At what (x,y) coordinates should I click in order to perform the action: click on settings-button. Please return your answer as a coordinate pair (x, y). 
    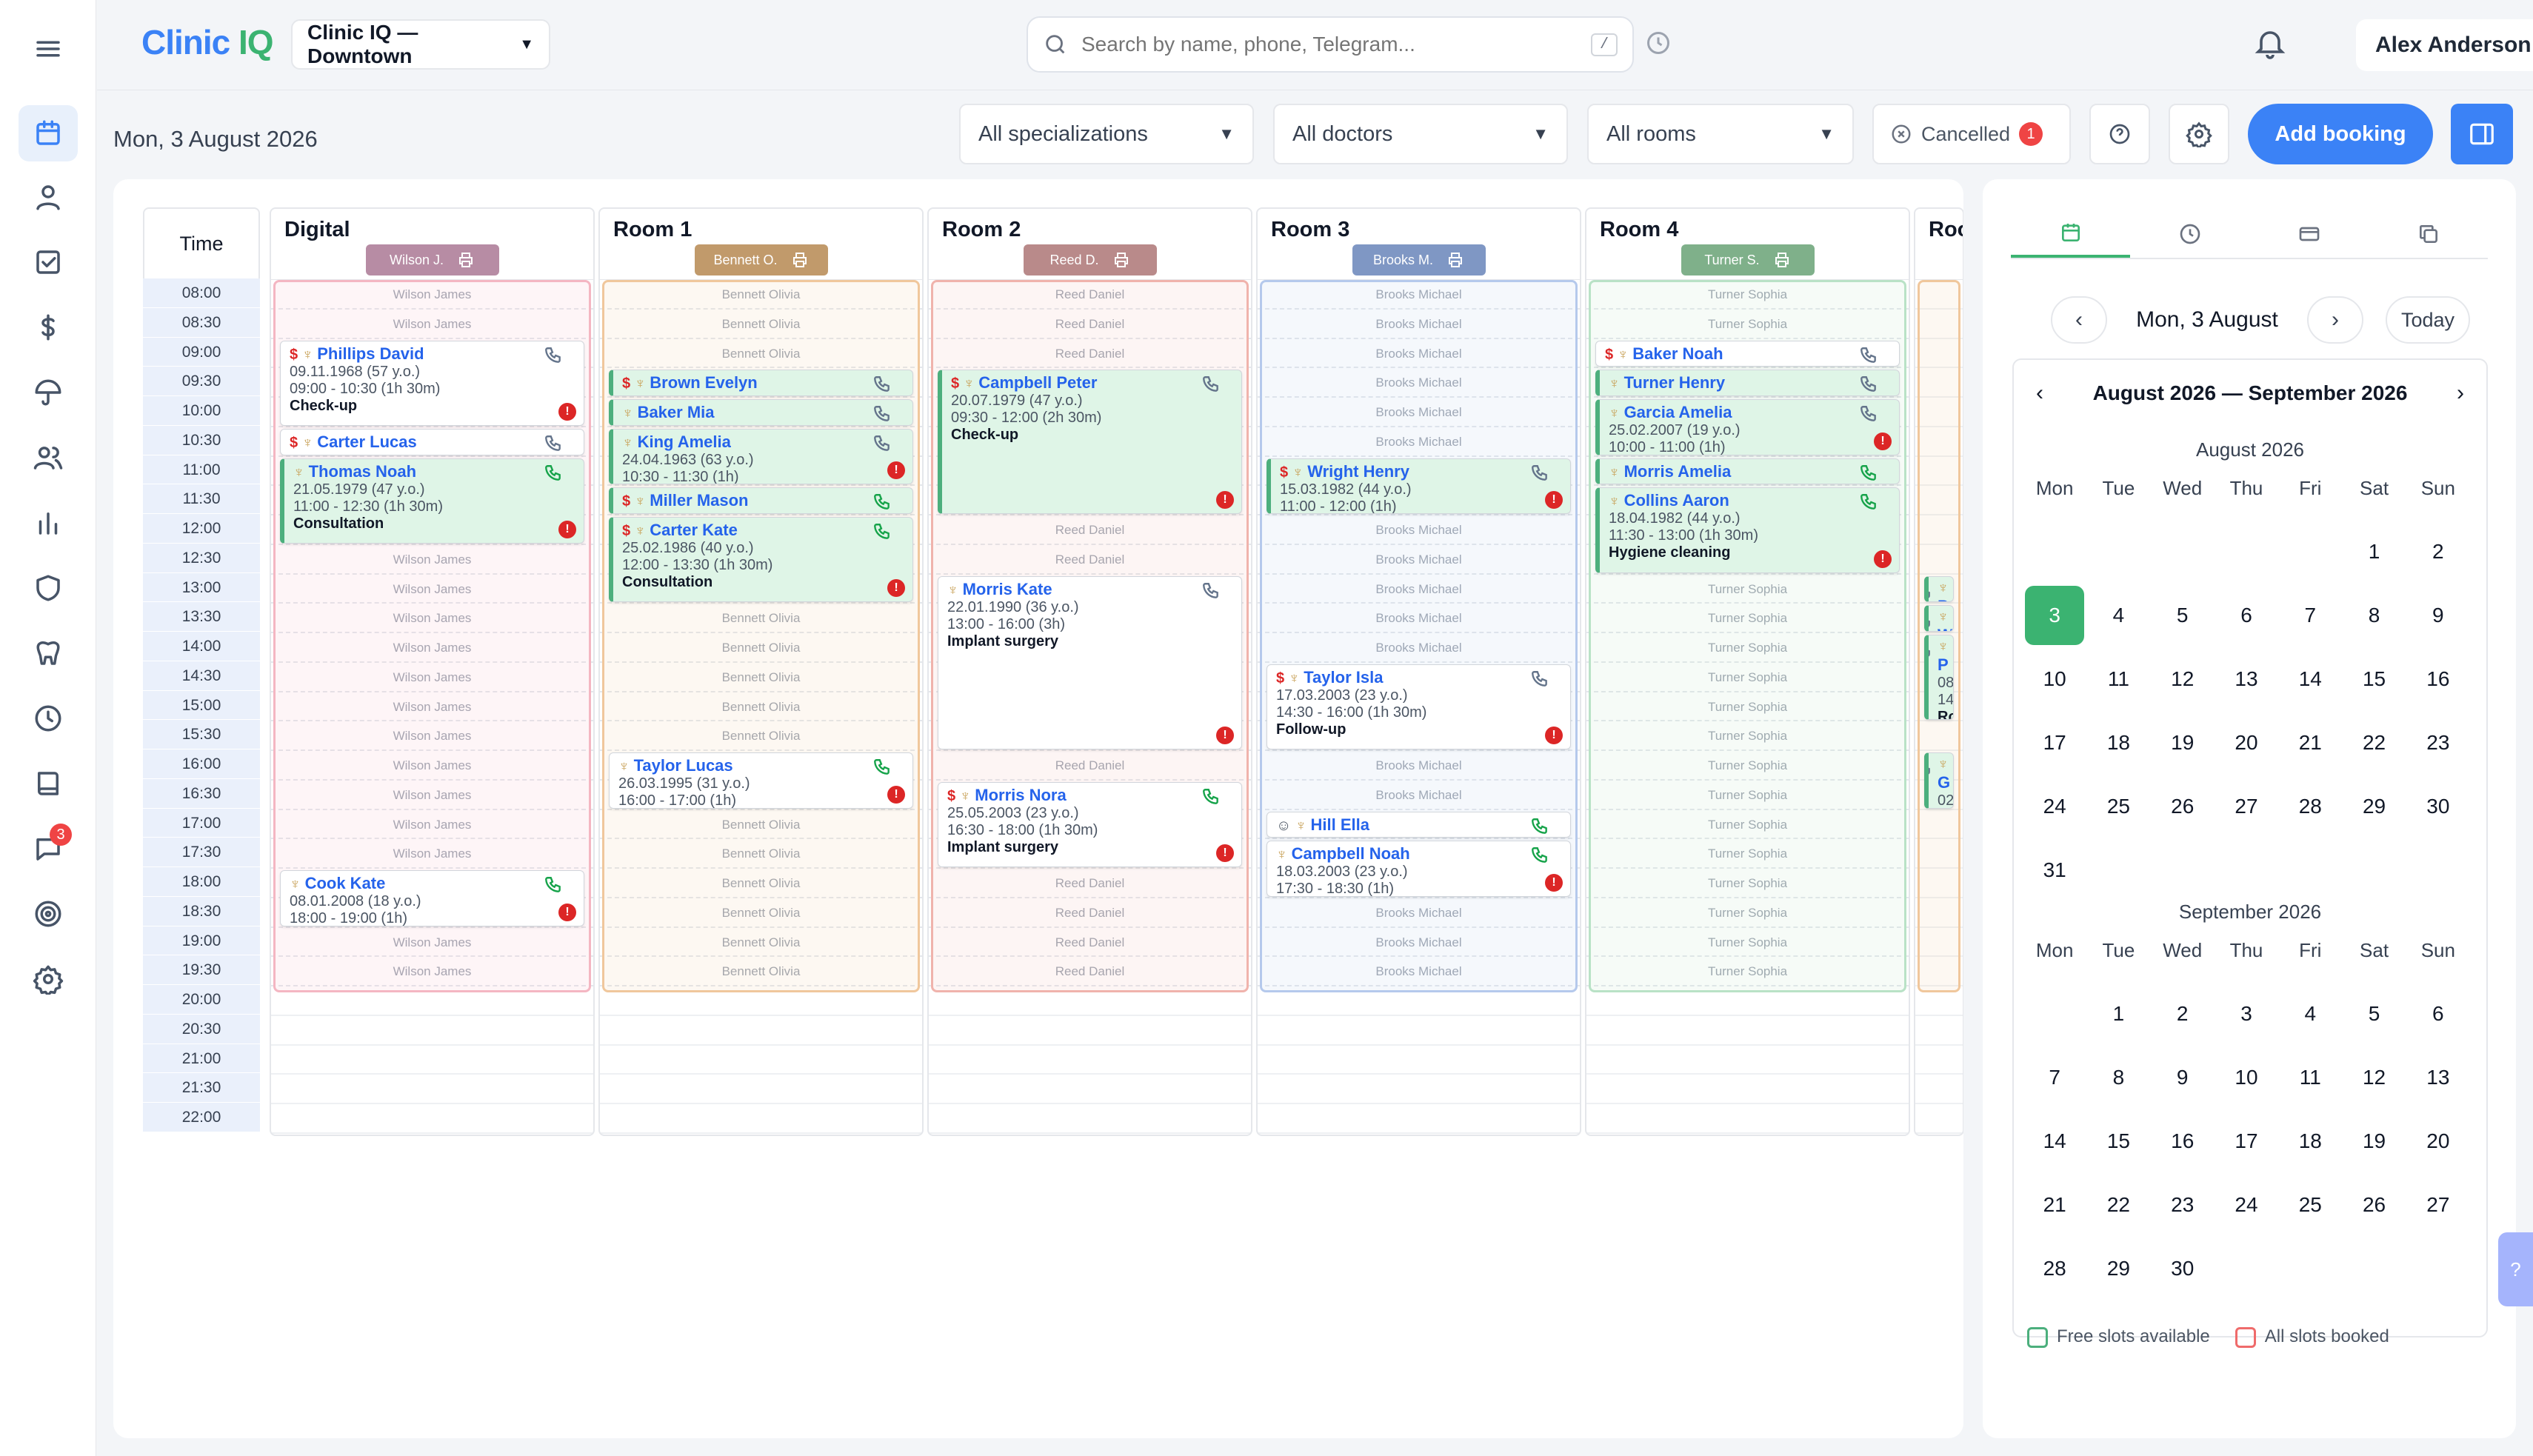
    Looking at the image, I should click on (2199, 134).